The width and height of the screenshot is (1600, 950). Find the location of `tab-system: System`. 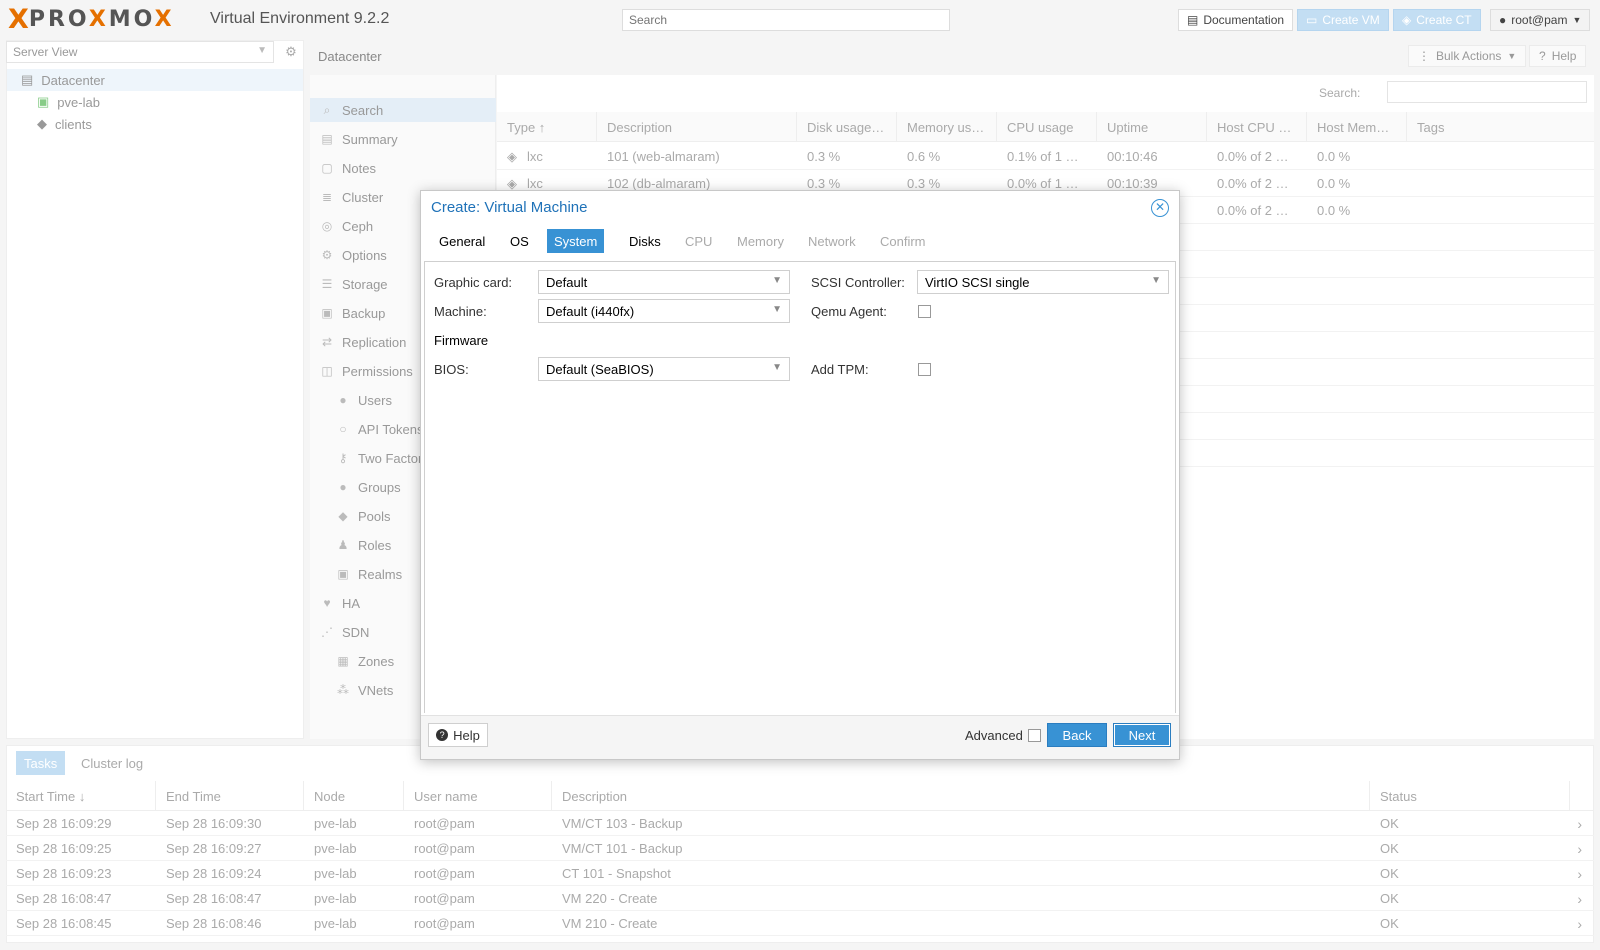

tab-system: System is located at coordinates (576, 241).